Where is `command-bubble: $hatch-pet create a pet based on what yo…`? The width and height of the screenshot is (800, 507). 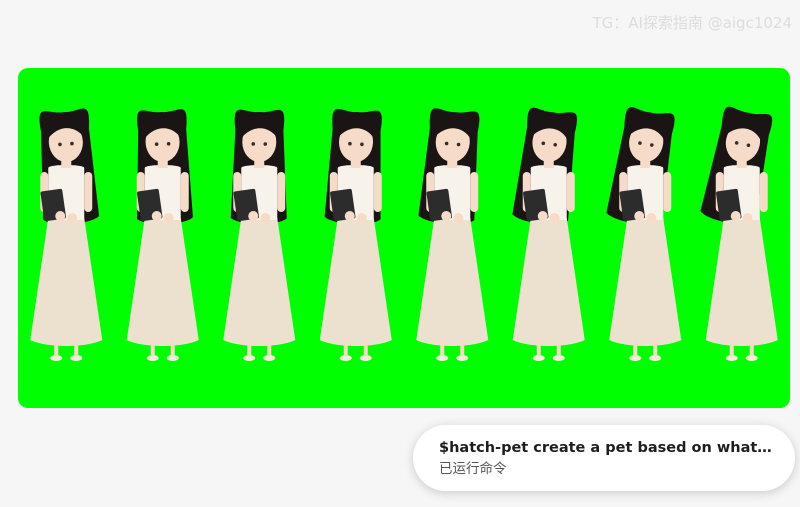 command-bubble: $hatch-pet create a pet based on what yo… is located at coordinates (604, 458).